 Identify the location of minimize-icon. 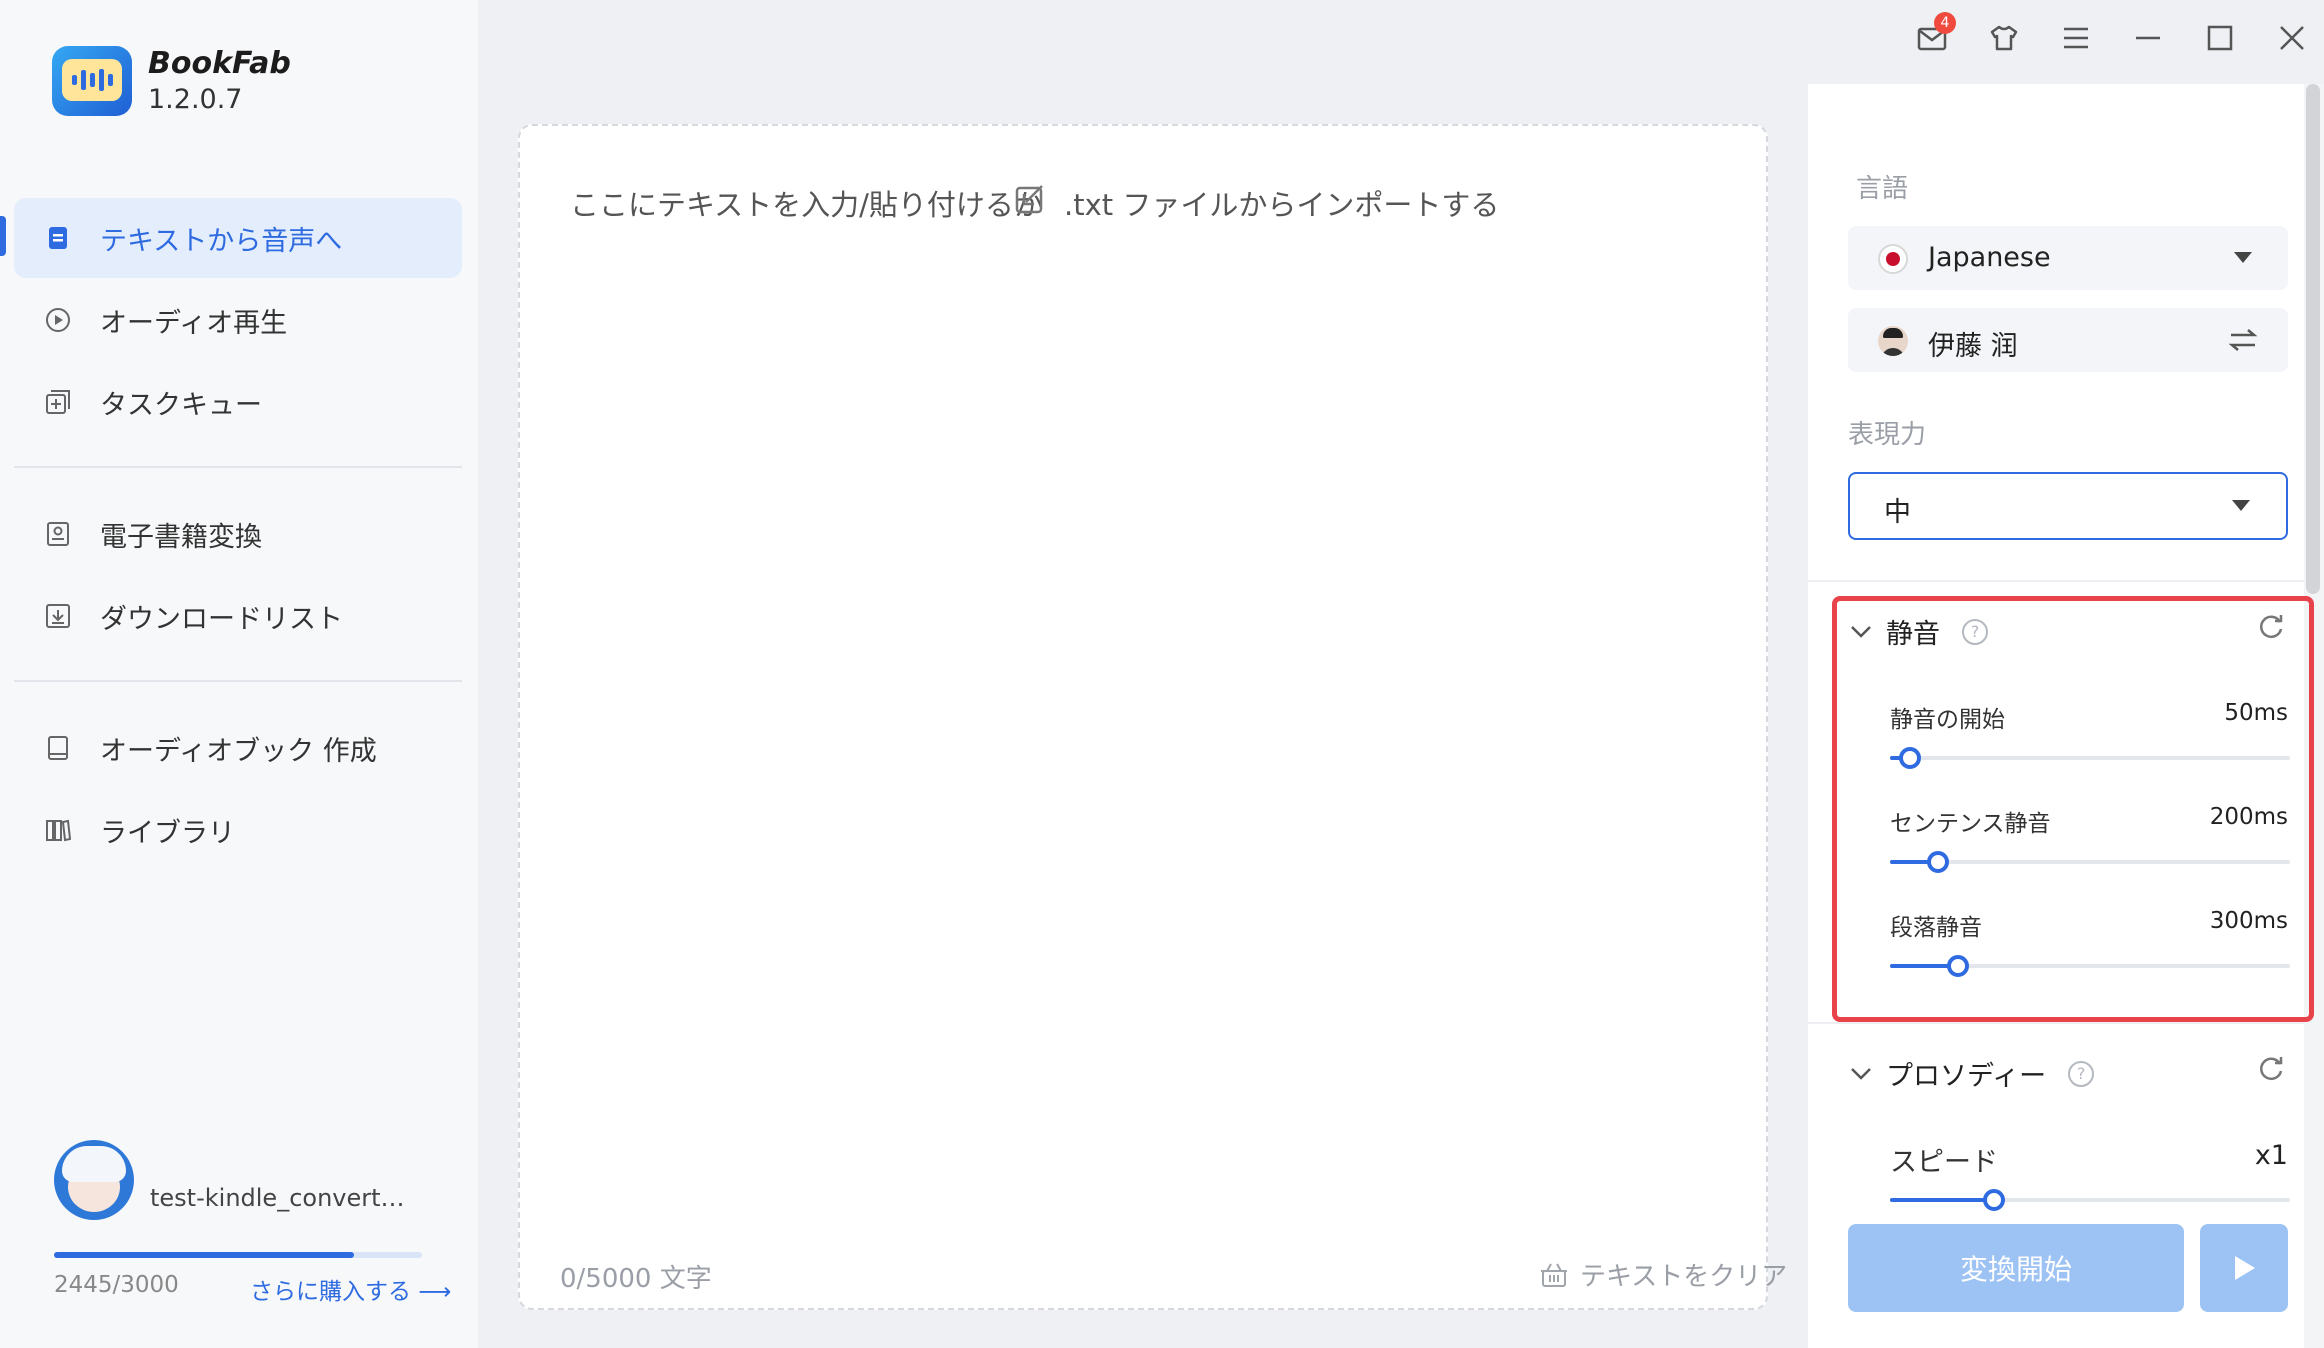
(2148, 38).